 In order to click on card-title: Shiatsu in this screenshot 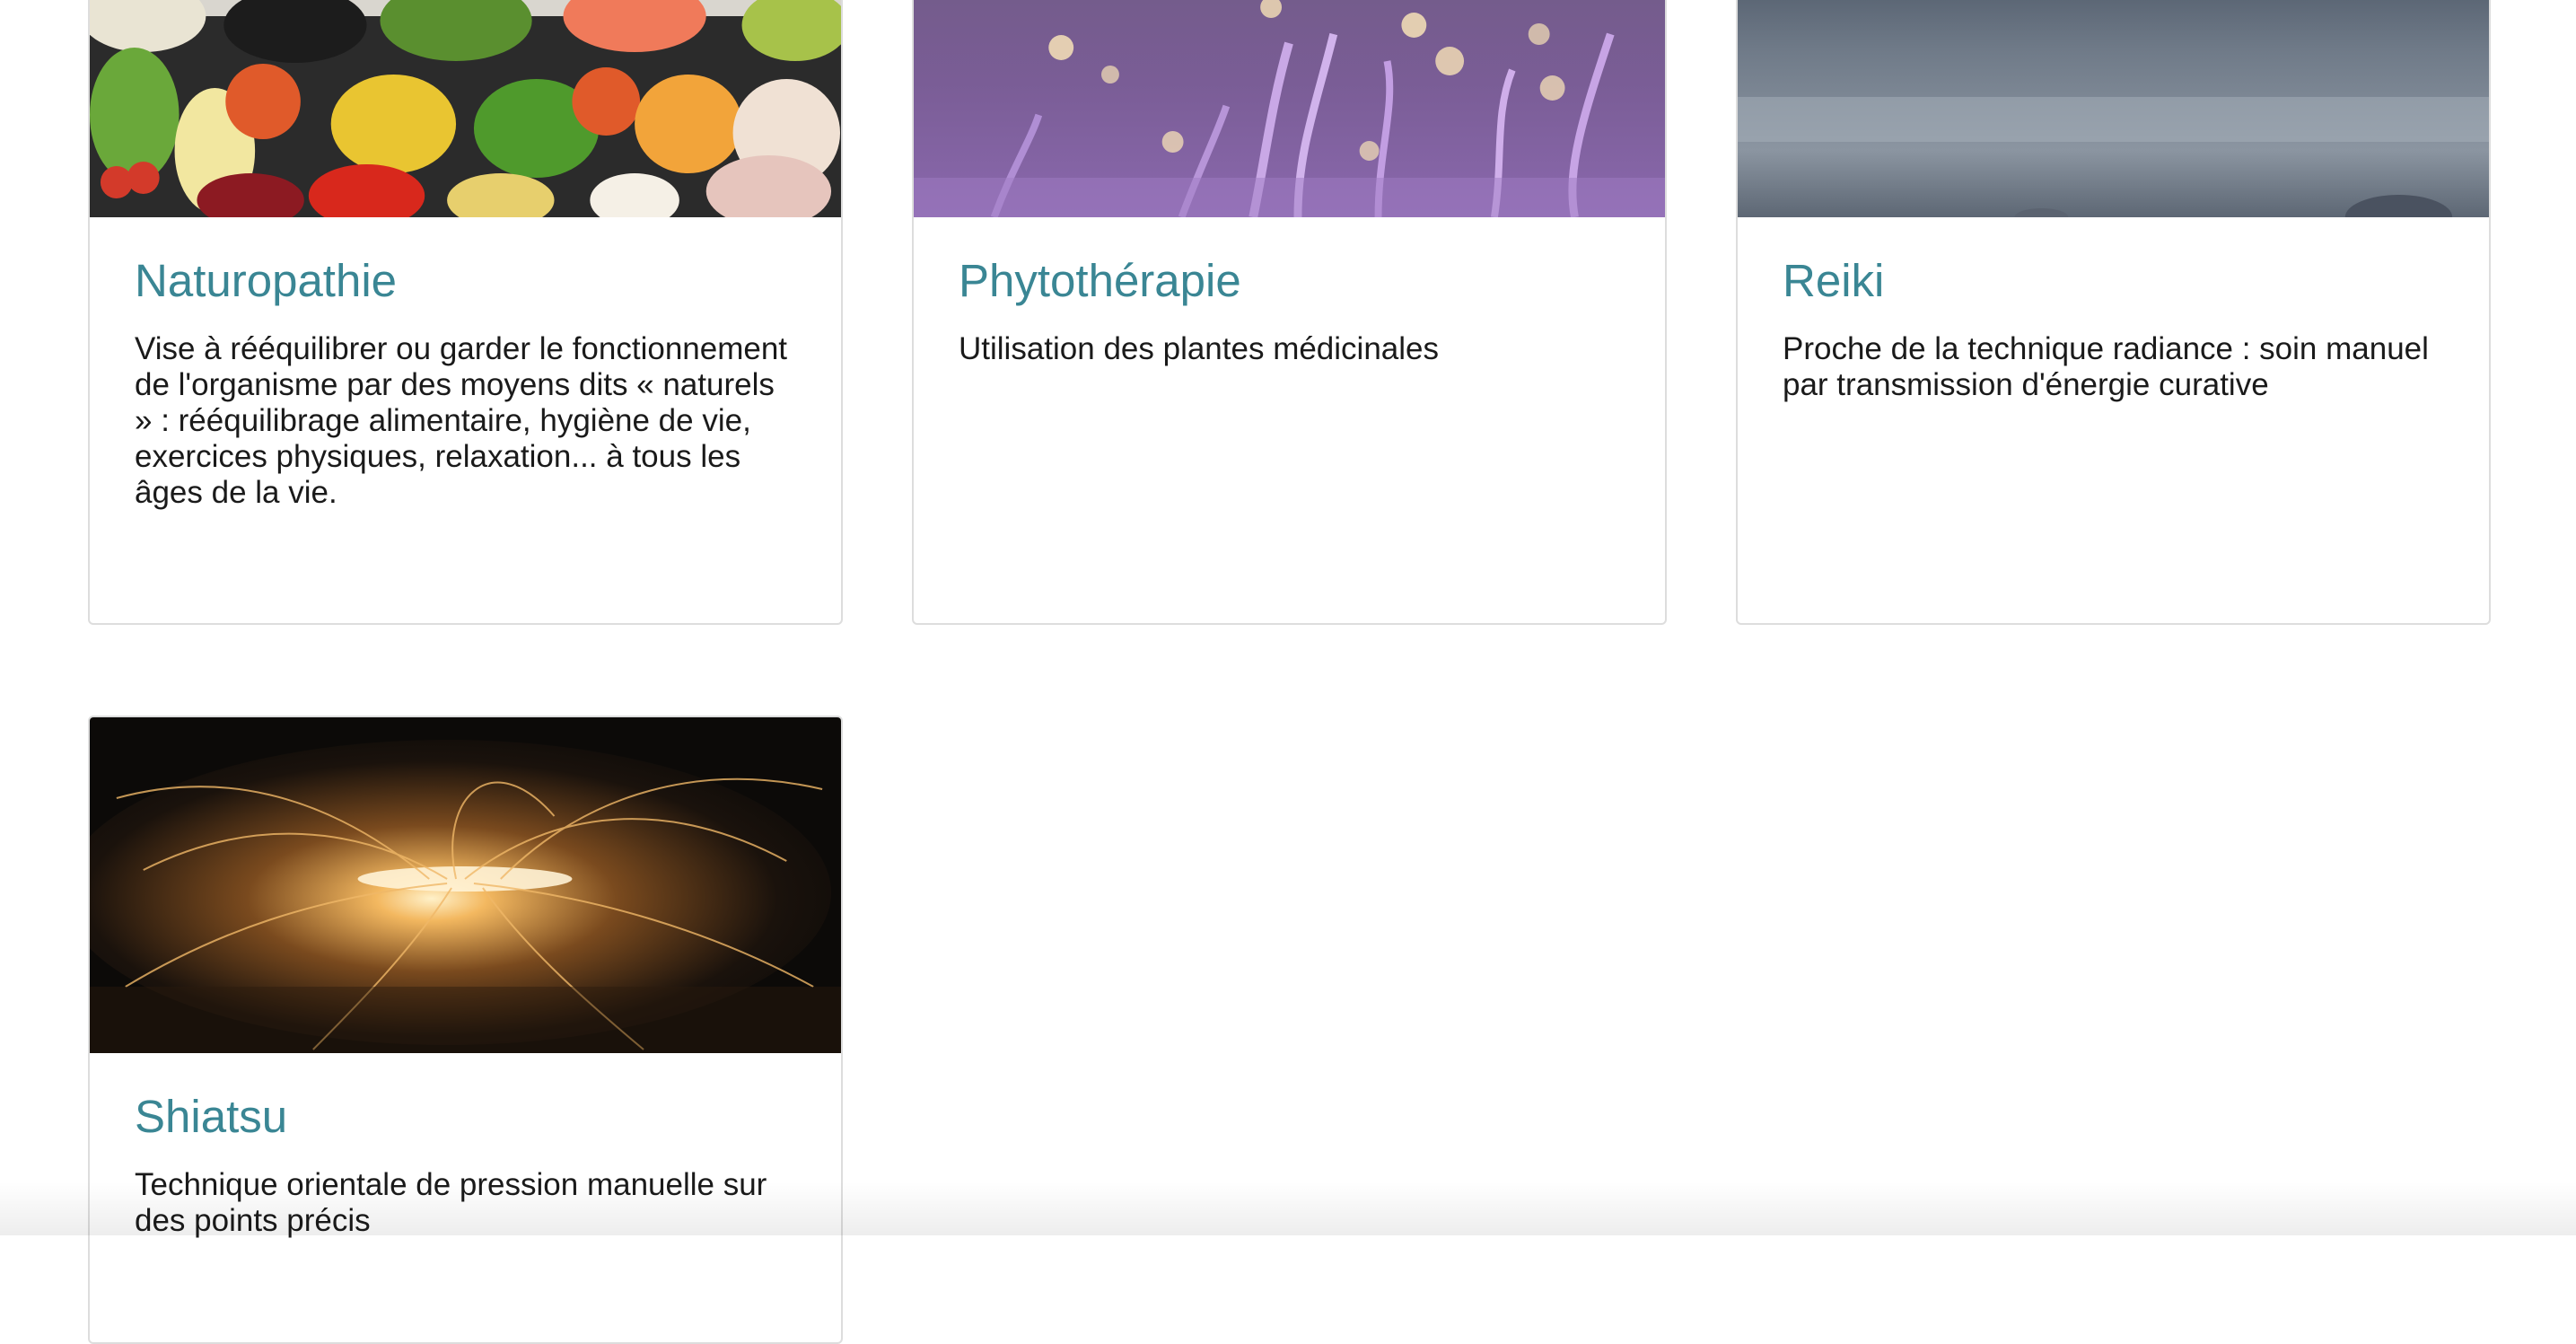, I will do `click(466, 1118)`.